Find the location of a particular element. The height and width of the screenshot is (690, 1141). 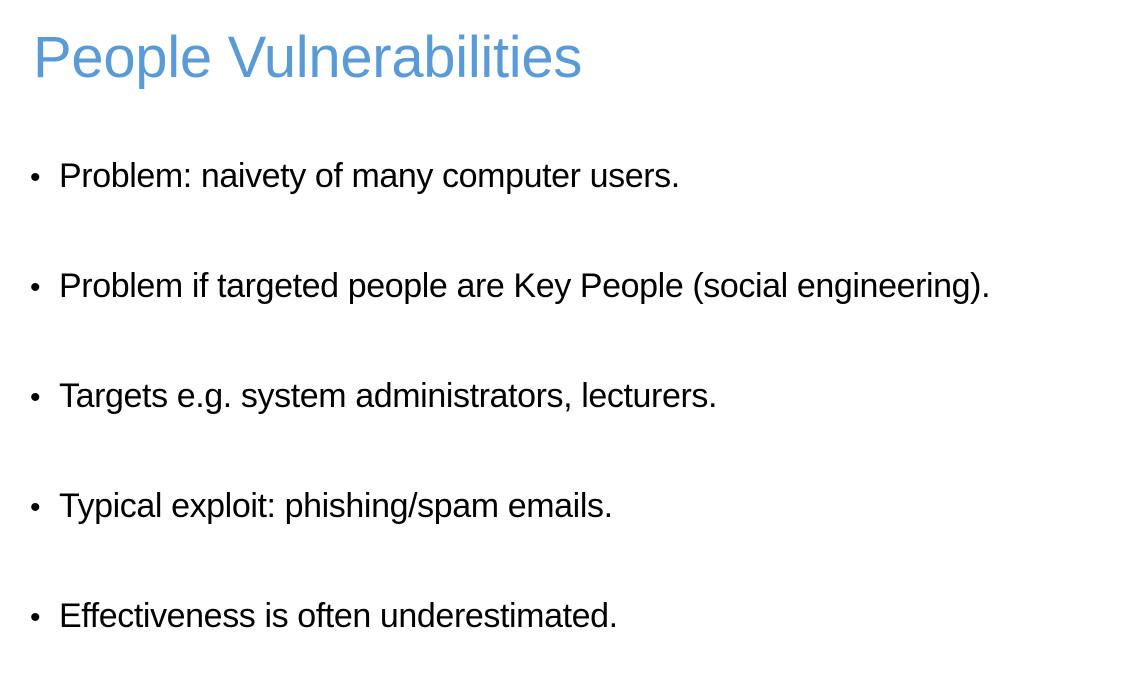

slide-title: People Vulnerabilities is located at coordinates (308, 57).